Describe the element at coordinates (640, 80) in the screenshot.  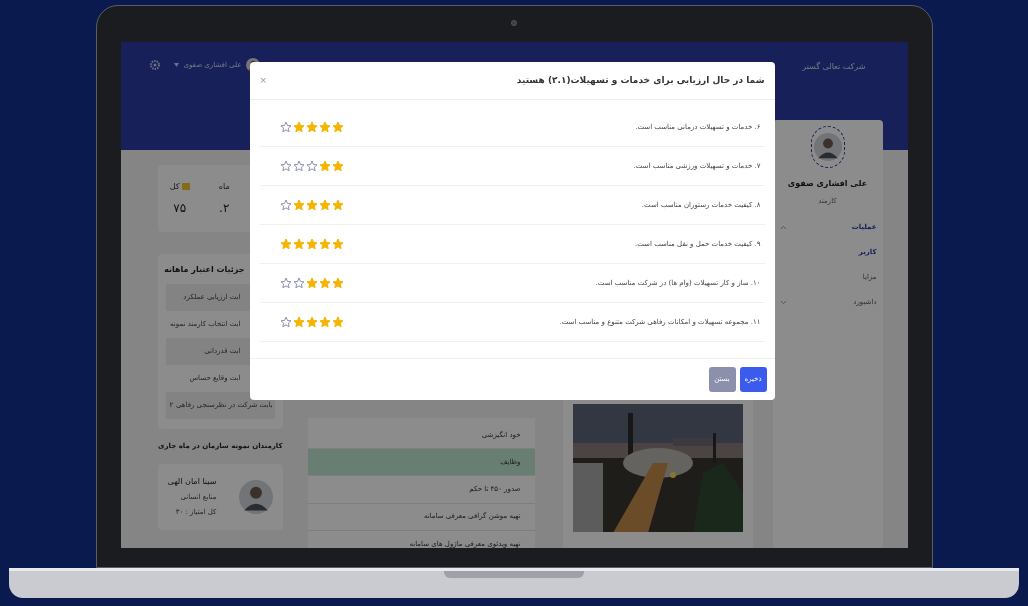
I see `dialog-title: شما در حال ارزیابی برای خدمات و تسهیلات(۲.۱) هستید` at that location.